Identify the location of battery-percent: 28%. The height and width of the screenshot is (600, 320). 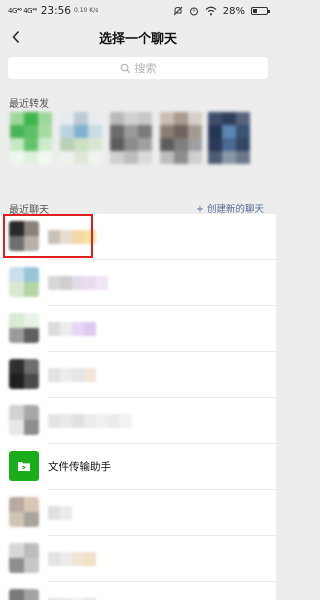
(233, 11).